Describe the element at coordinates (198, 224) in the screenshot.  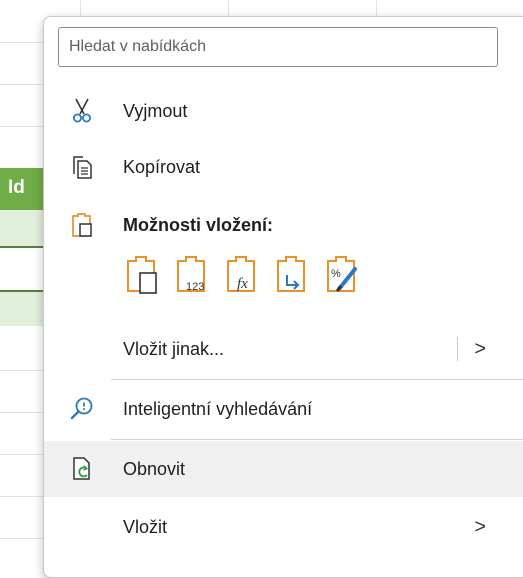
I see `paste-options-label: Možnosti vložení:` at that location.